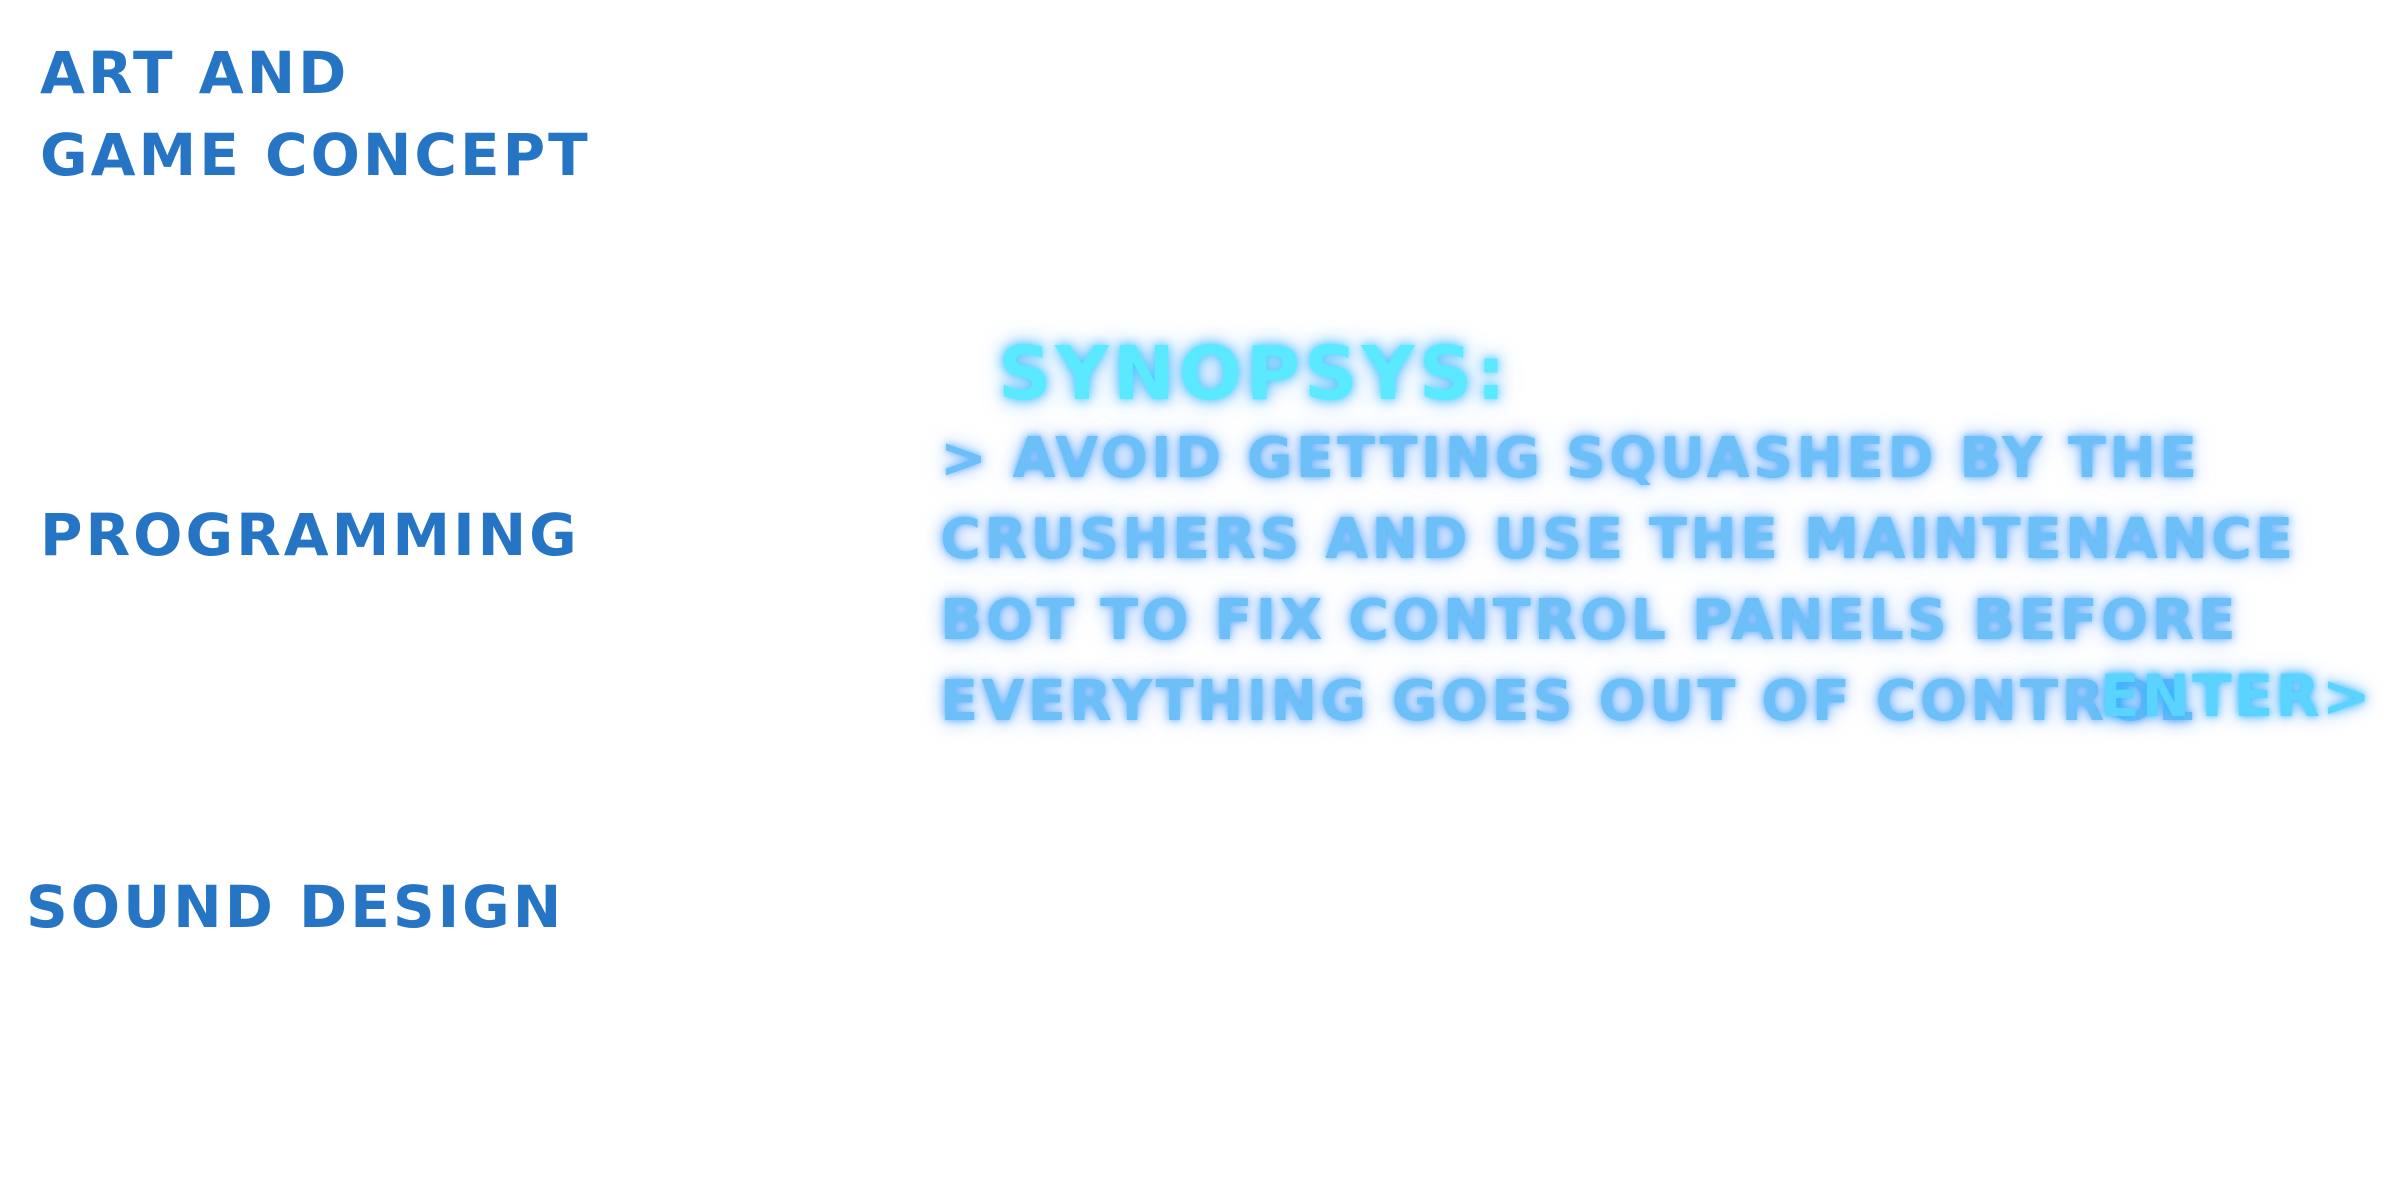 The height and width of the screenshot is (1200, 2400). Describe the element at coordinates (310, 535) in the screenshot. I see `credit-programming: PROGRAMMING` at that location.